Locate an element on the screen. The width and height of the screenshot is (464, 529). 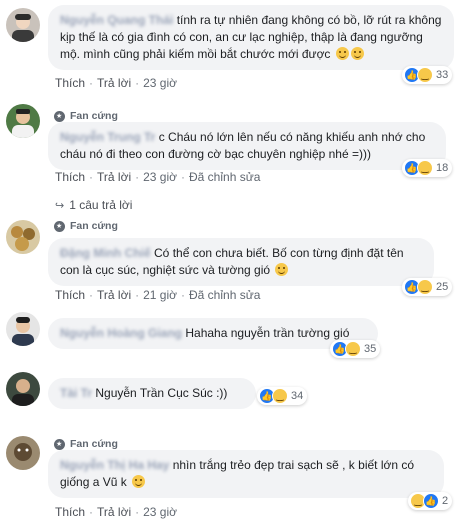
replies-count: 1 câu trả lời is located at coordinates (101, 205).